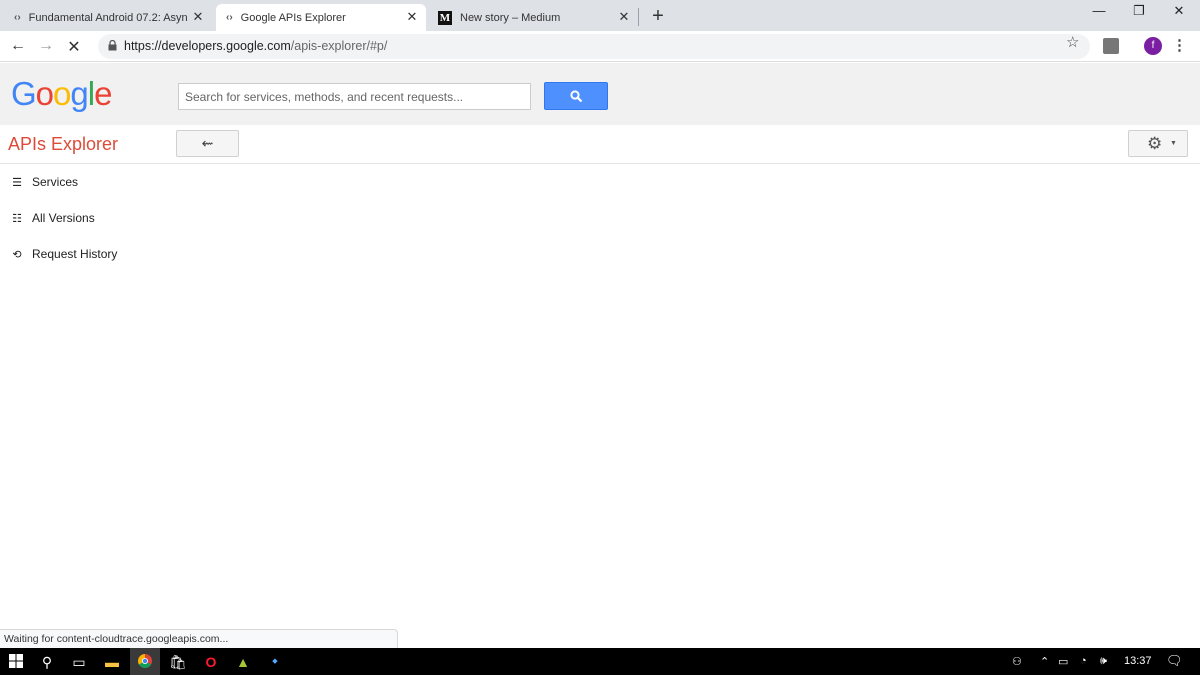 This screenshot has width=1200, height=675. I want to click on browser-tab-fundamental-android: ‹› Fundamental Android 07.2: Asyn ✕, so click(108, 17).